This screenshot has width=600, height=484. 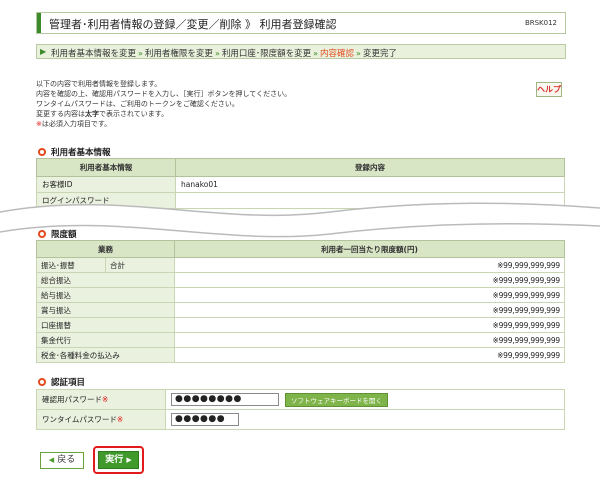 What do you see at coordinates (43, 51) in the screenshot?
I see `step-caret-icon: ▶` at bounding box center [43, 51].